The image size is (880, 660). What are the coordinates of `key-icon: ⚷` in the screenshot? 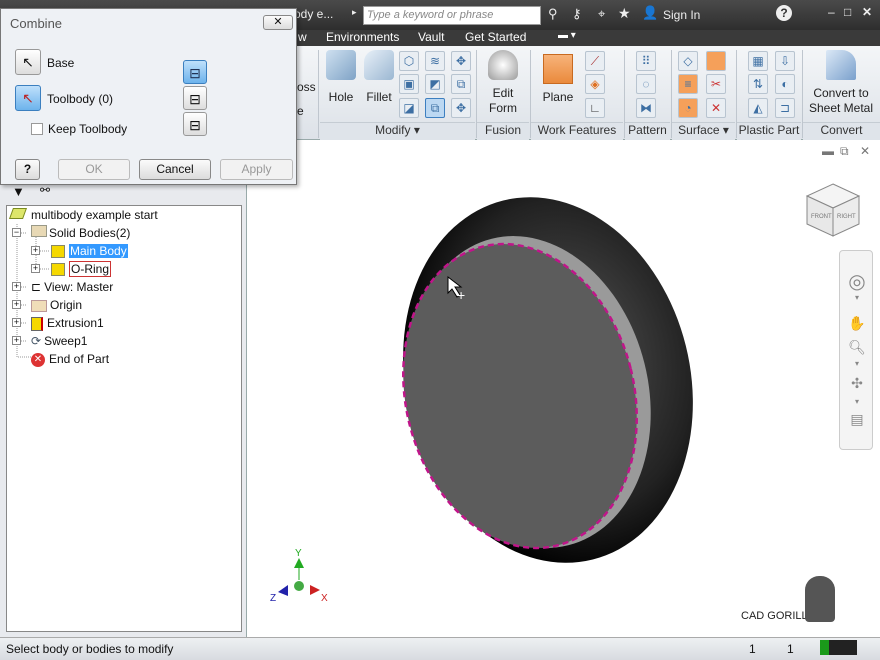 It's located at (577, 14).